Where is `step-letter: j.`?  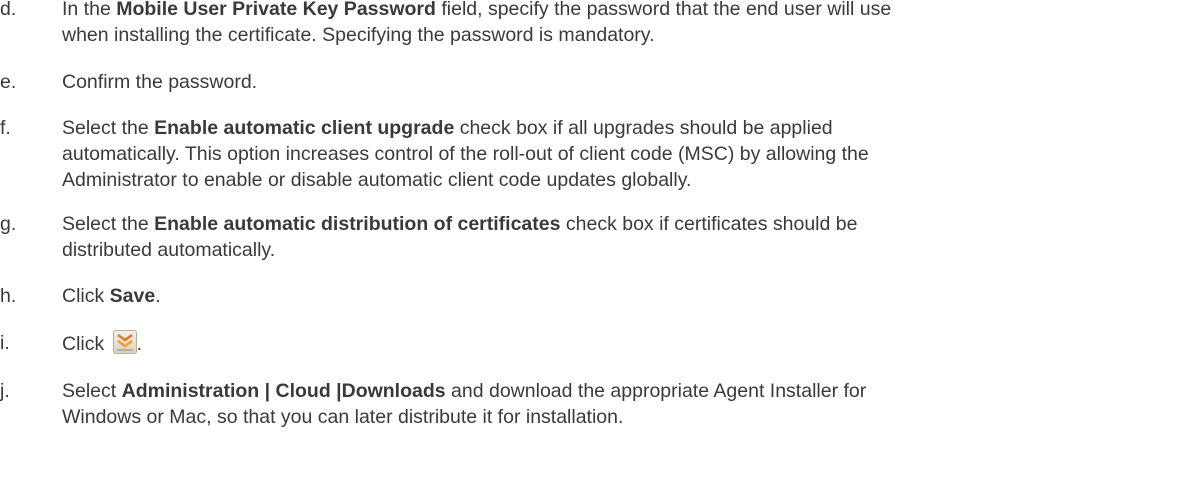
step-letter: j. is located at coordinates (5, 391).